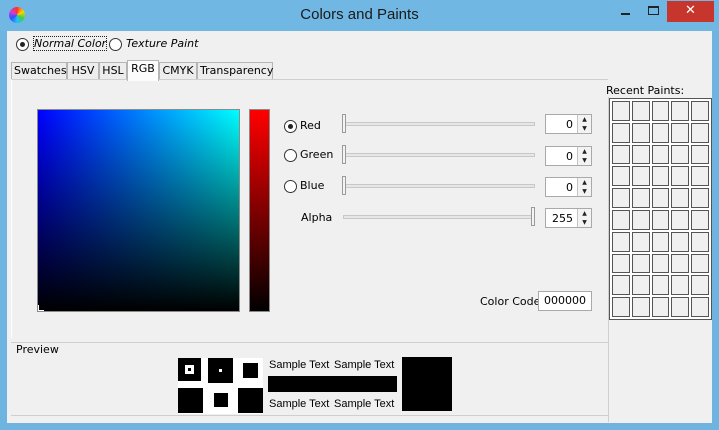 The image size is (719, 430). Describe the element at coordinates (70, 43) in the screenshot. I see `normal-color-label: Normal Color` at that location.